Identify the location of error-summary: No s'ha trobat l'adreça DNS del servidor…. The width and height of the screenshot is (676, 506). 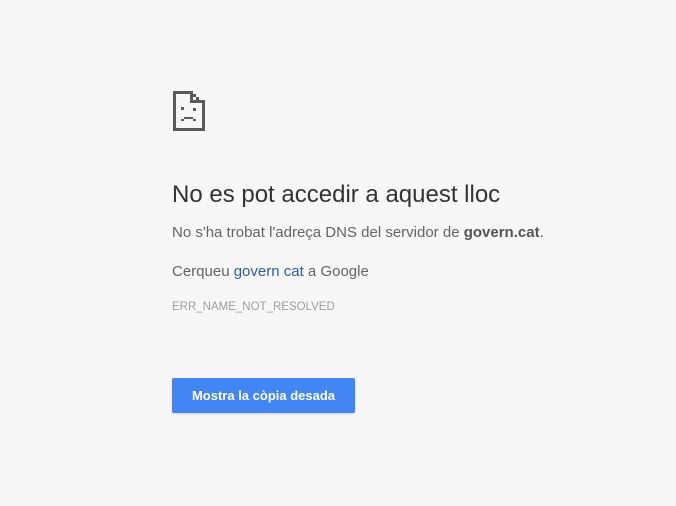
(412, 233).